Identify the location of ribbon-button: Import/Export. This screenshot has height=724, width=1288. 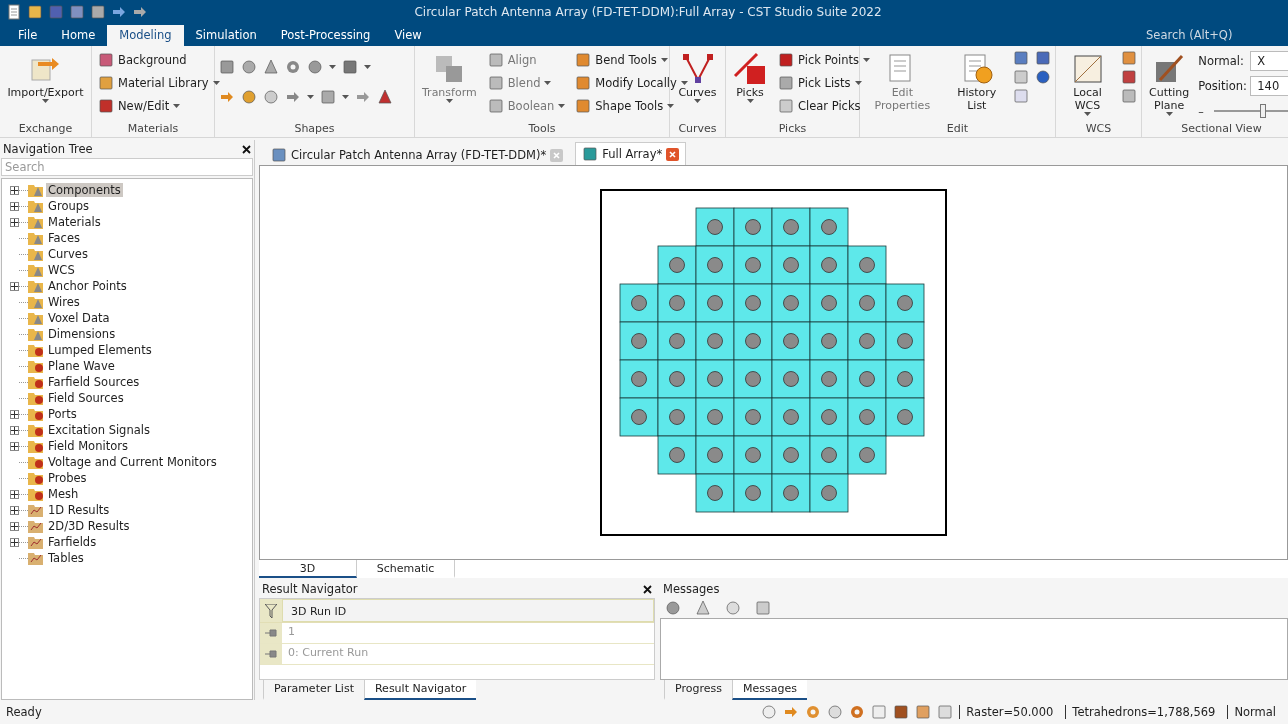
(45, 77).